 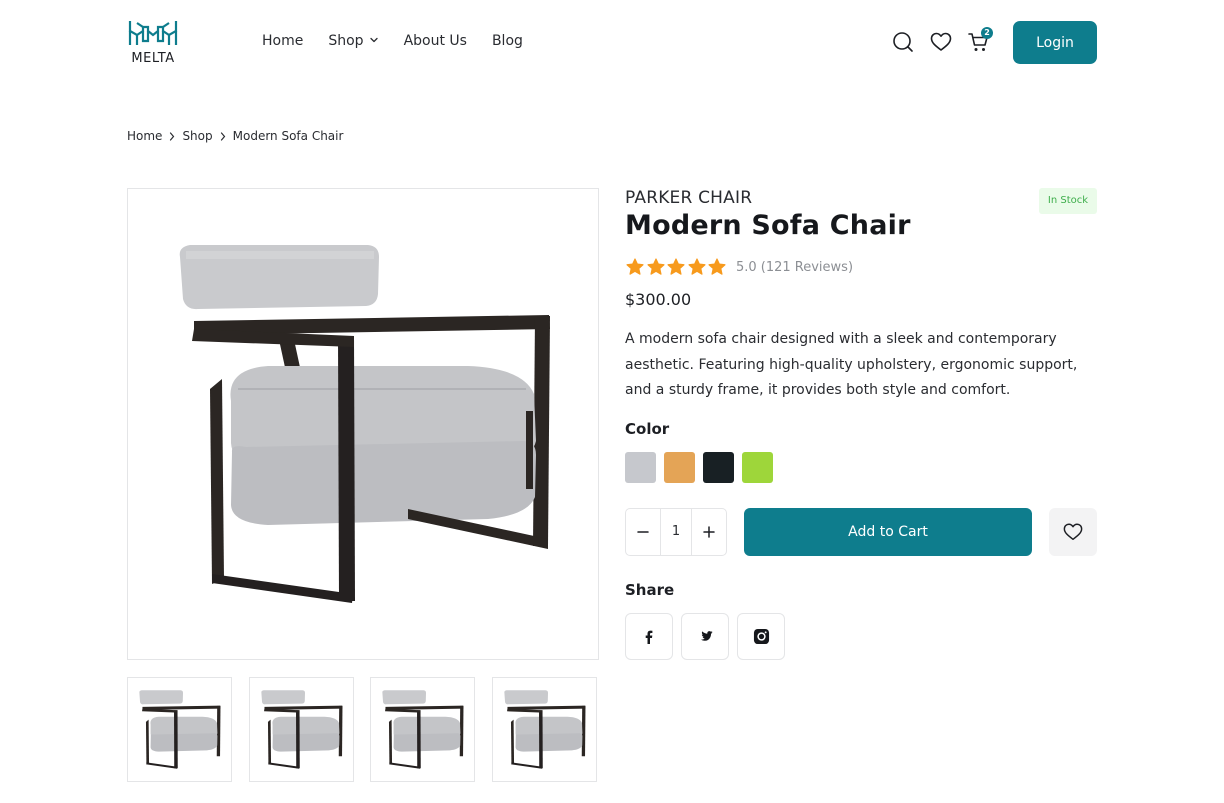 I want to click on breadcrumb-home: Home, so click(x=144, y=136).